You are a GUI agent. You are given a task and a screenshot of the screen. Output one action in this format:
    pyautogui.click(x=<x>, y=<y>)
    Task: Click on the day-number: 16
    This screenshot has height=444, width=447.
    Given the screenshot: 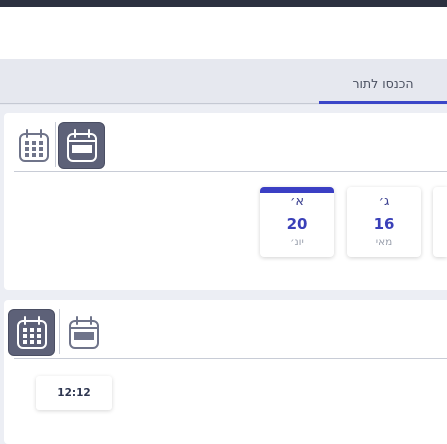 What is the action you would take?
    pyautogui.click(x=384, y=224)
    